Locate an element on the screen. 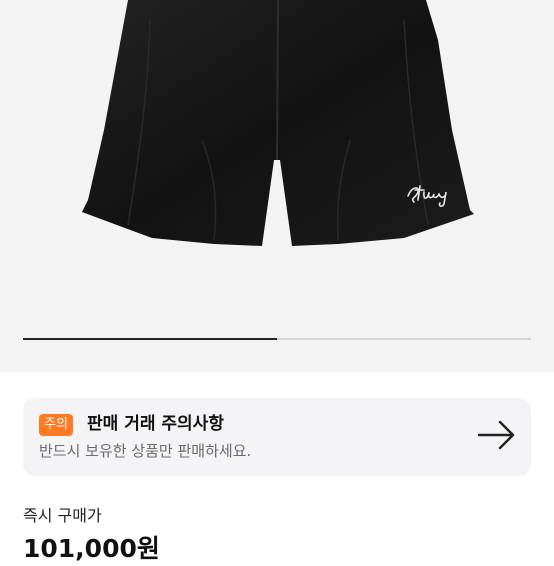 The width and height of the screenshot is (554, 566). carousel-indicator is located at coordinates (277, 339).